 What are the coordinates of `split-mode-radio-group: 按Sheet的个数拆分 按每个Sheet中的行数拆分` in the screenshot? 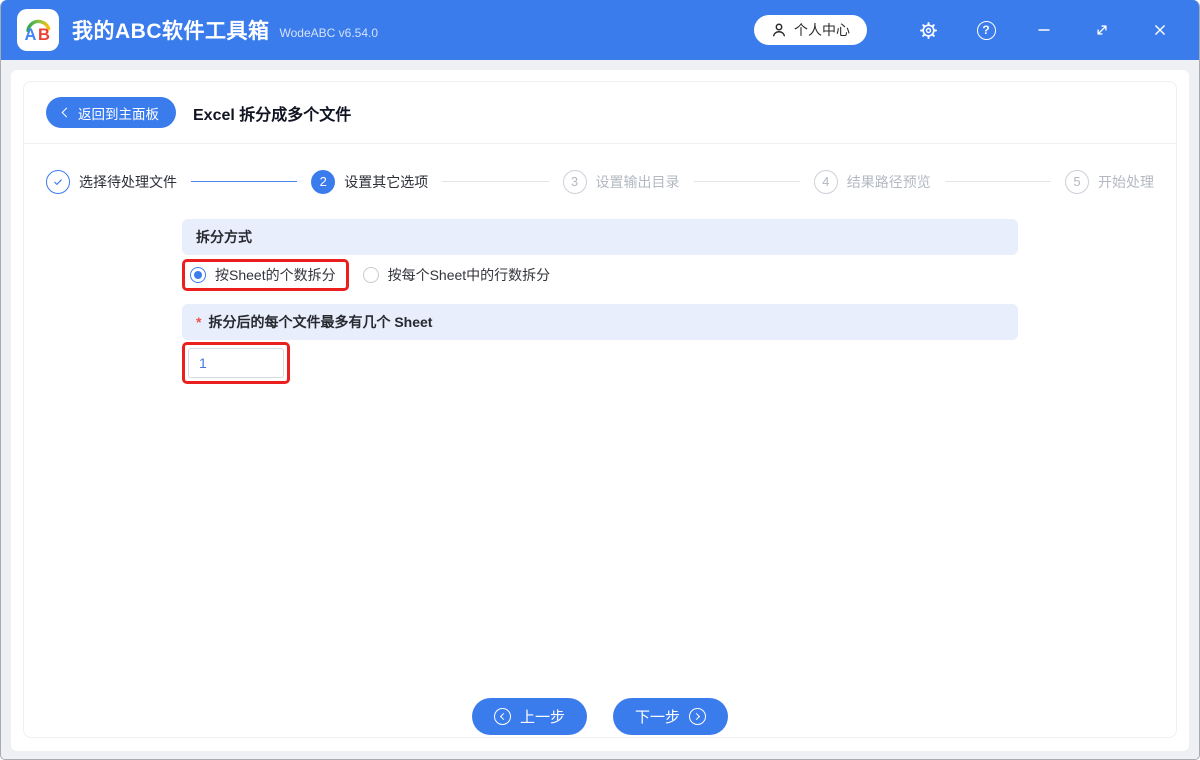 It's located at (600, 275).